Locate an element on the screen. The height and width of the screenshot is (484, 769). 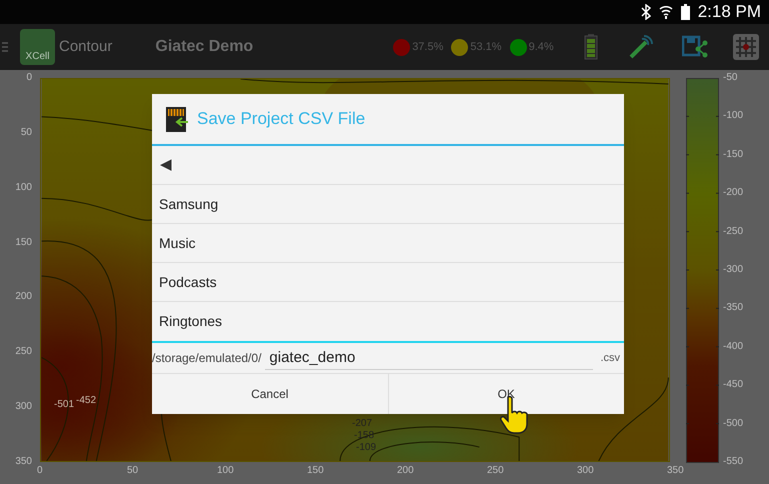
colorbar-tick-label: -250 is located at coordinates (733, 231).